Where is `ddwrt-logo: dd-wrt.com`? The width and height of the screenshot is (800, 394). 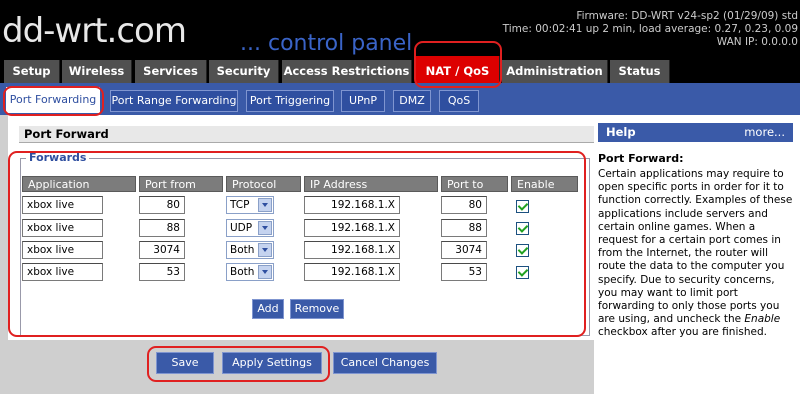 ddwrt-logo: dd-wrt.com is located at coordinates (94, 31).